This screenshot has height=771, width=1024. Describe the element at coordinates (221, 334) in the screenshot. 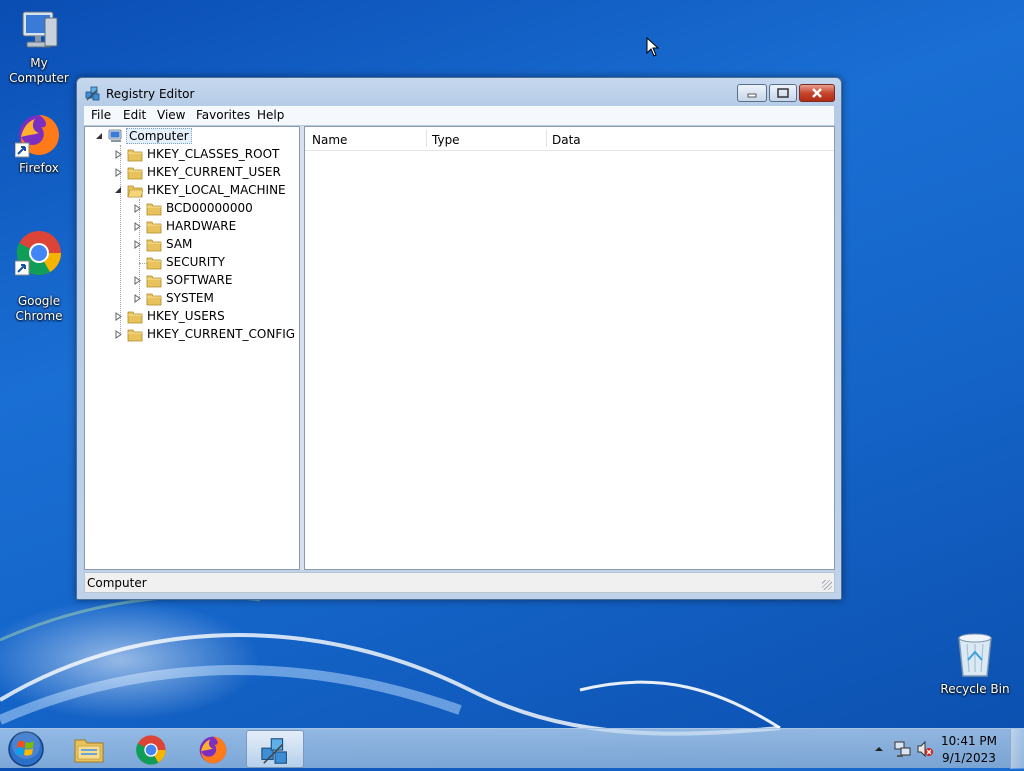

I see `tree-label: HKEY_CURRENT_CONFIG` at that location.